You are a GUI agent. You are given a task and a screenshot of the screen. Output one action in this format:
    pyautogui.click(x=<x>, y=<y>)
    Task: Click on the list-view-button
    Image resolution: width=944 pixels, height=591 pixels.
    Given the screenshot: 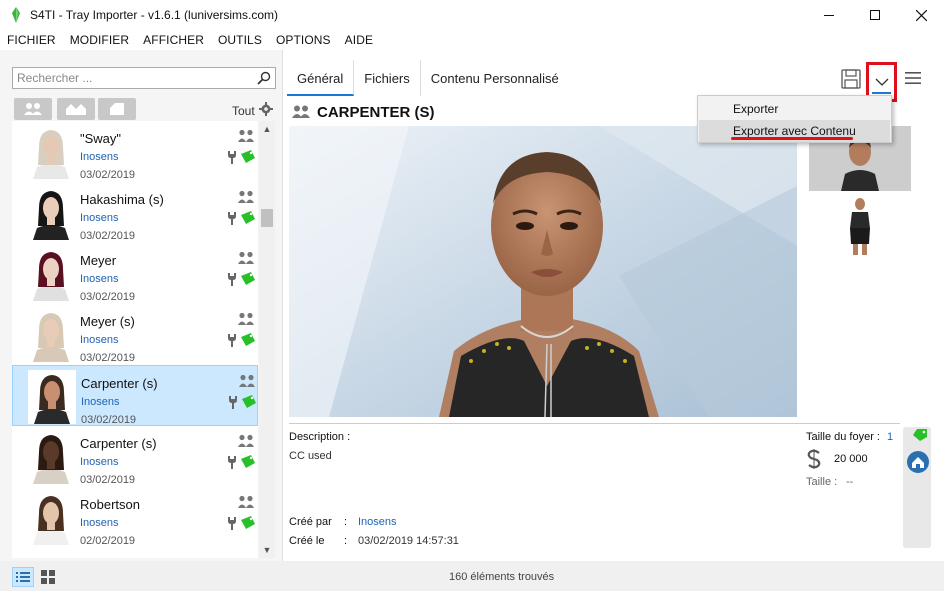 What is the action you would take?
    pyautogui.click(x=23, y=577)
    